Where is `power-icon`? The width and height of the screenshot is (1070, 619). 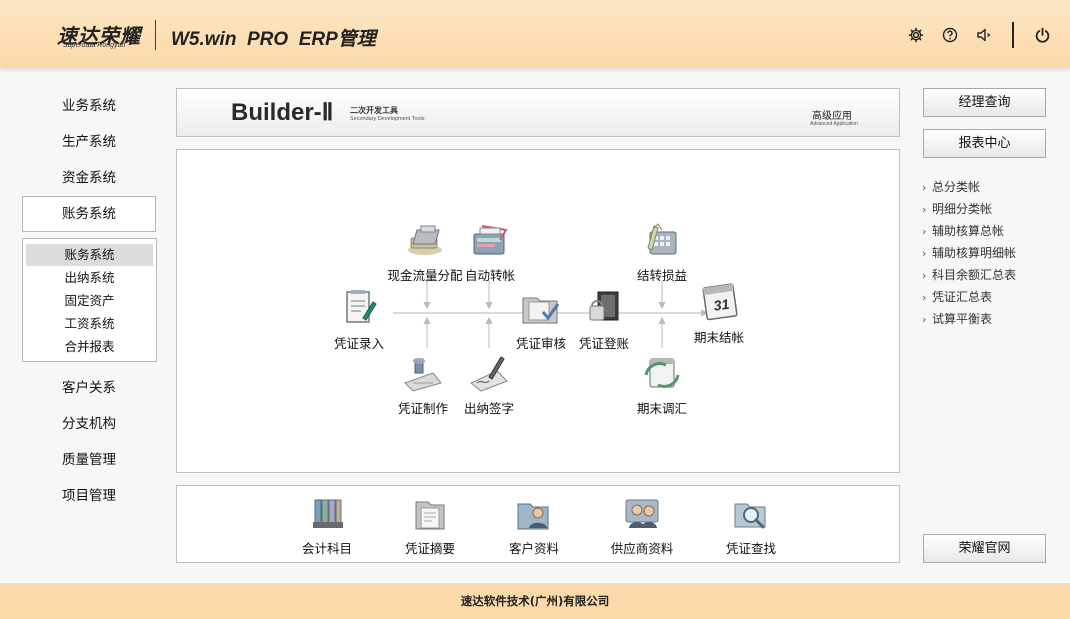 power-icon is located at coordinates (1042, 35).